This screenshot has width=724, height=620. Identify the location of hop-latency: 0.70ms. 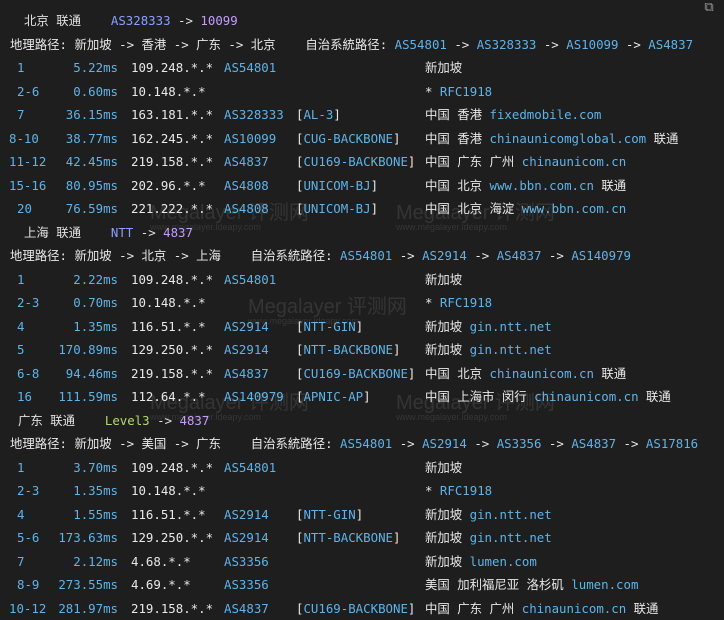
(95, 302).